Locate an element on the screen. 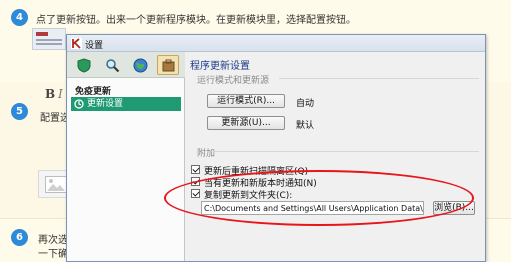 Image resolution: width=511 pixels, height=262 pixels. update-icon is located at coordinates (79, 104).